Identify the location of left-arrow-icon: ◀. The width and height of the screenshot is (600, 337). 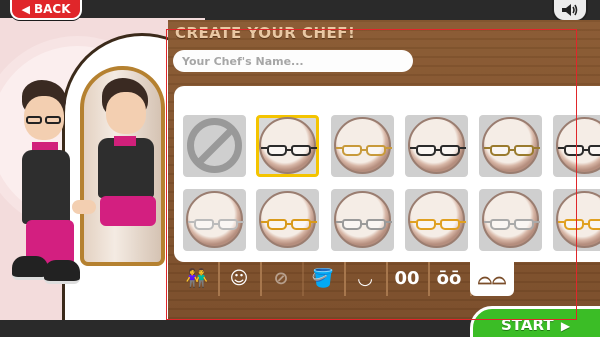
(25, 9).